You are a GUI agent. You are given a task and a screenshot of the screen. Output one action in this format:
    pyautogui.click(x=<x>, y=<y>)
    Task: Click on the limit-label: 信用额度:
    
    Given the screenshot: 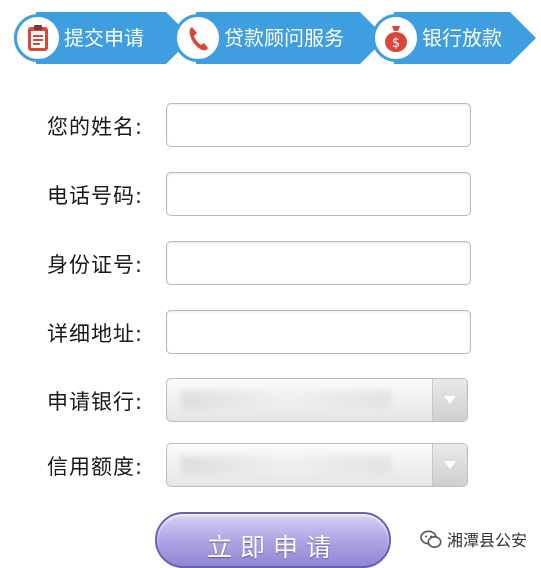 What is the action you would take?
    pyautogui.click(x=95, y=467)
    